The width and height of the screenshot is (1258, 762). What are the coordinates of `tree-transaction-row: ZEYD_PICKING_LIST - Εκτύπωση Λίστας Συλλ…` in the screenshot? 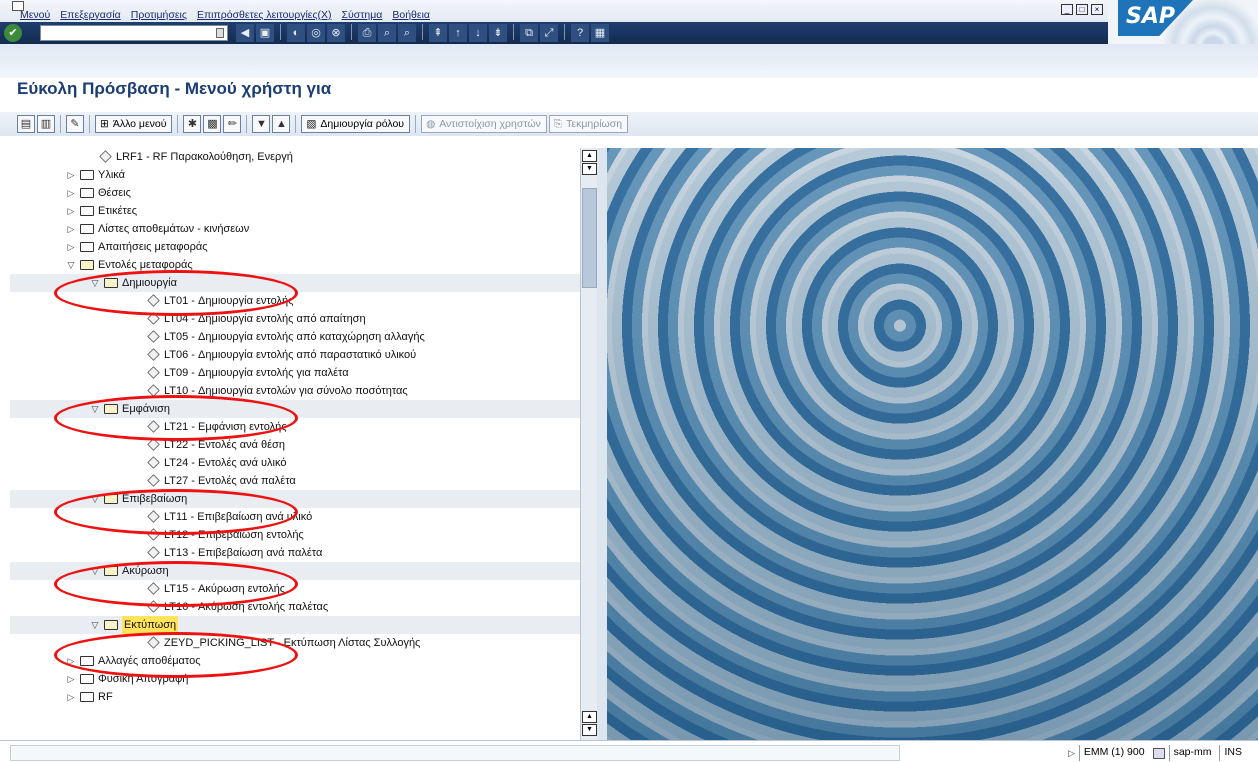 It's located at (295, 643).